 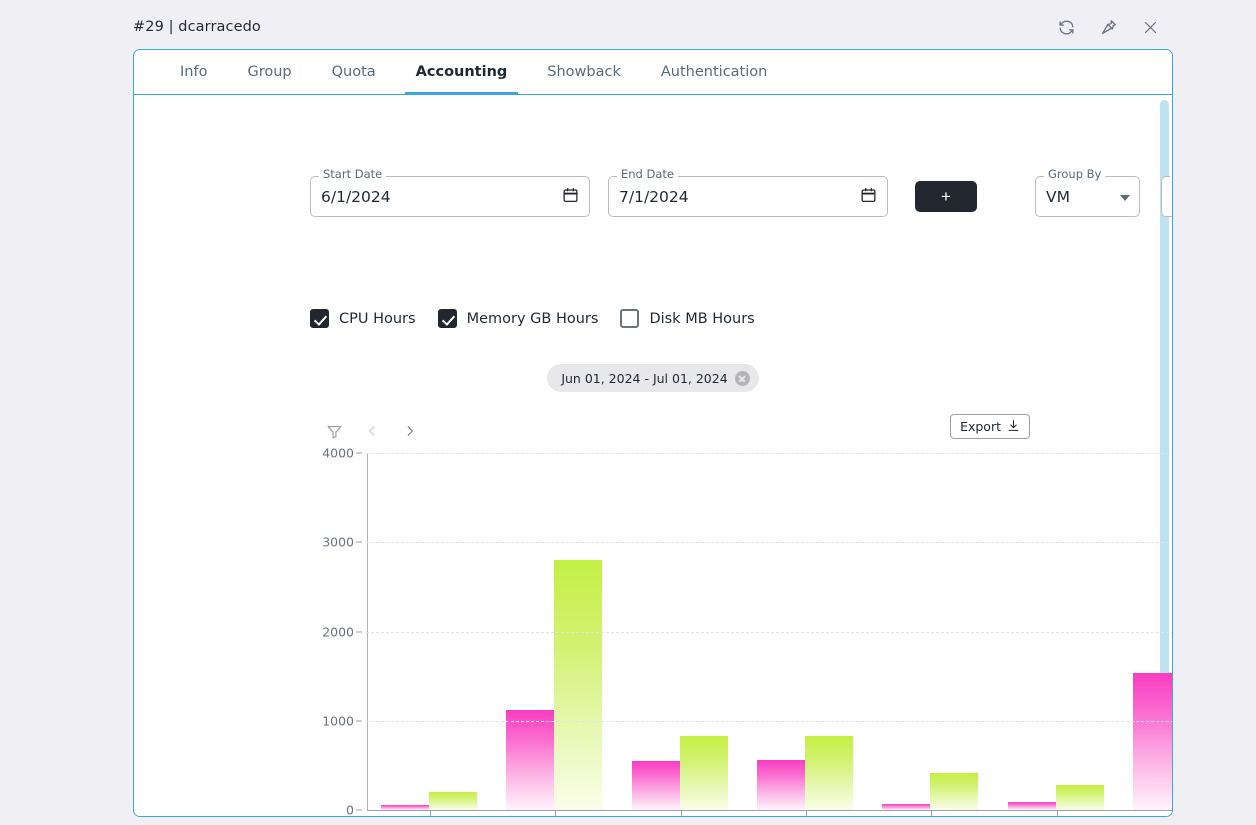 I want to click on chart-type-value: Bar Chart, so click(x=1172, y=197).